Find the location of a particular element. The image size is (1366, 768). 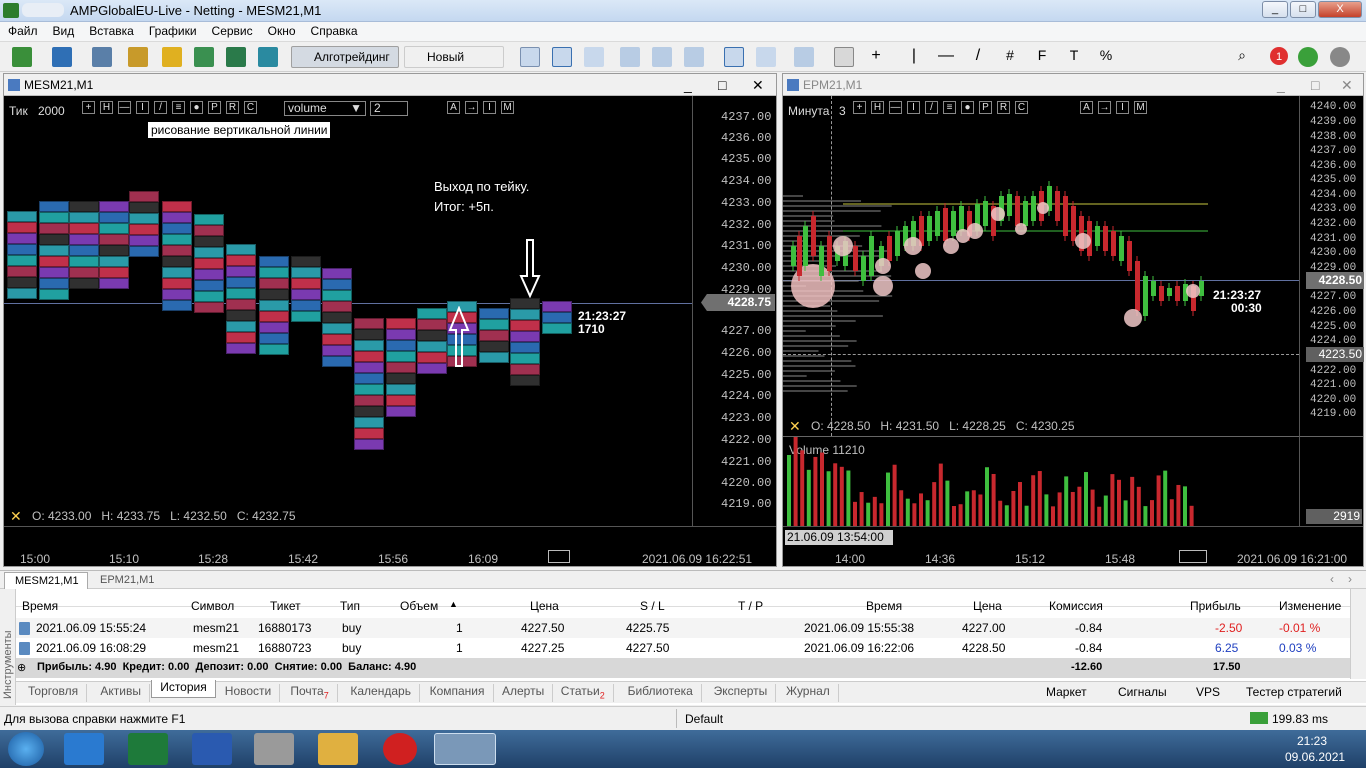

start-button is located at coordinates (26, 749).